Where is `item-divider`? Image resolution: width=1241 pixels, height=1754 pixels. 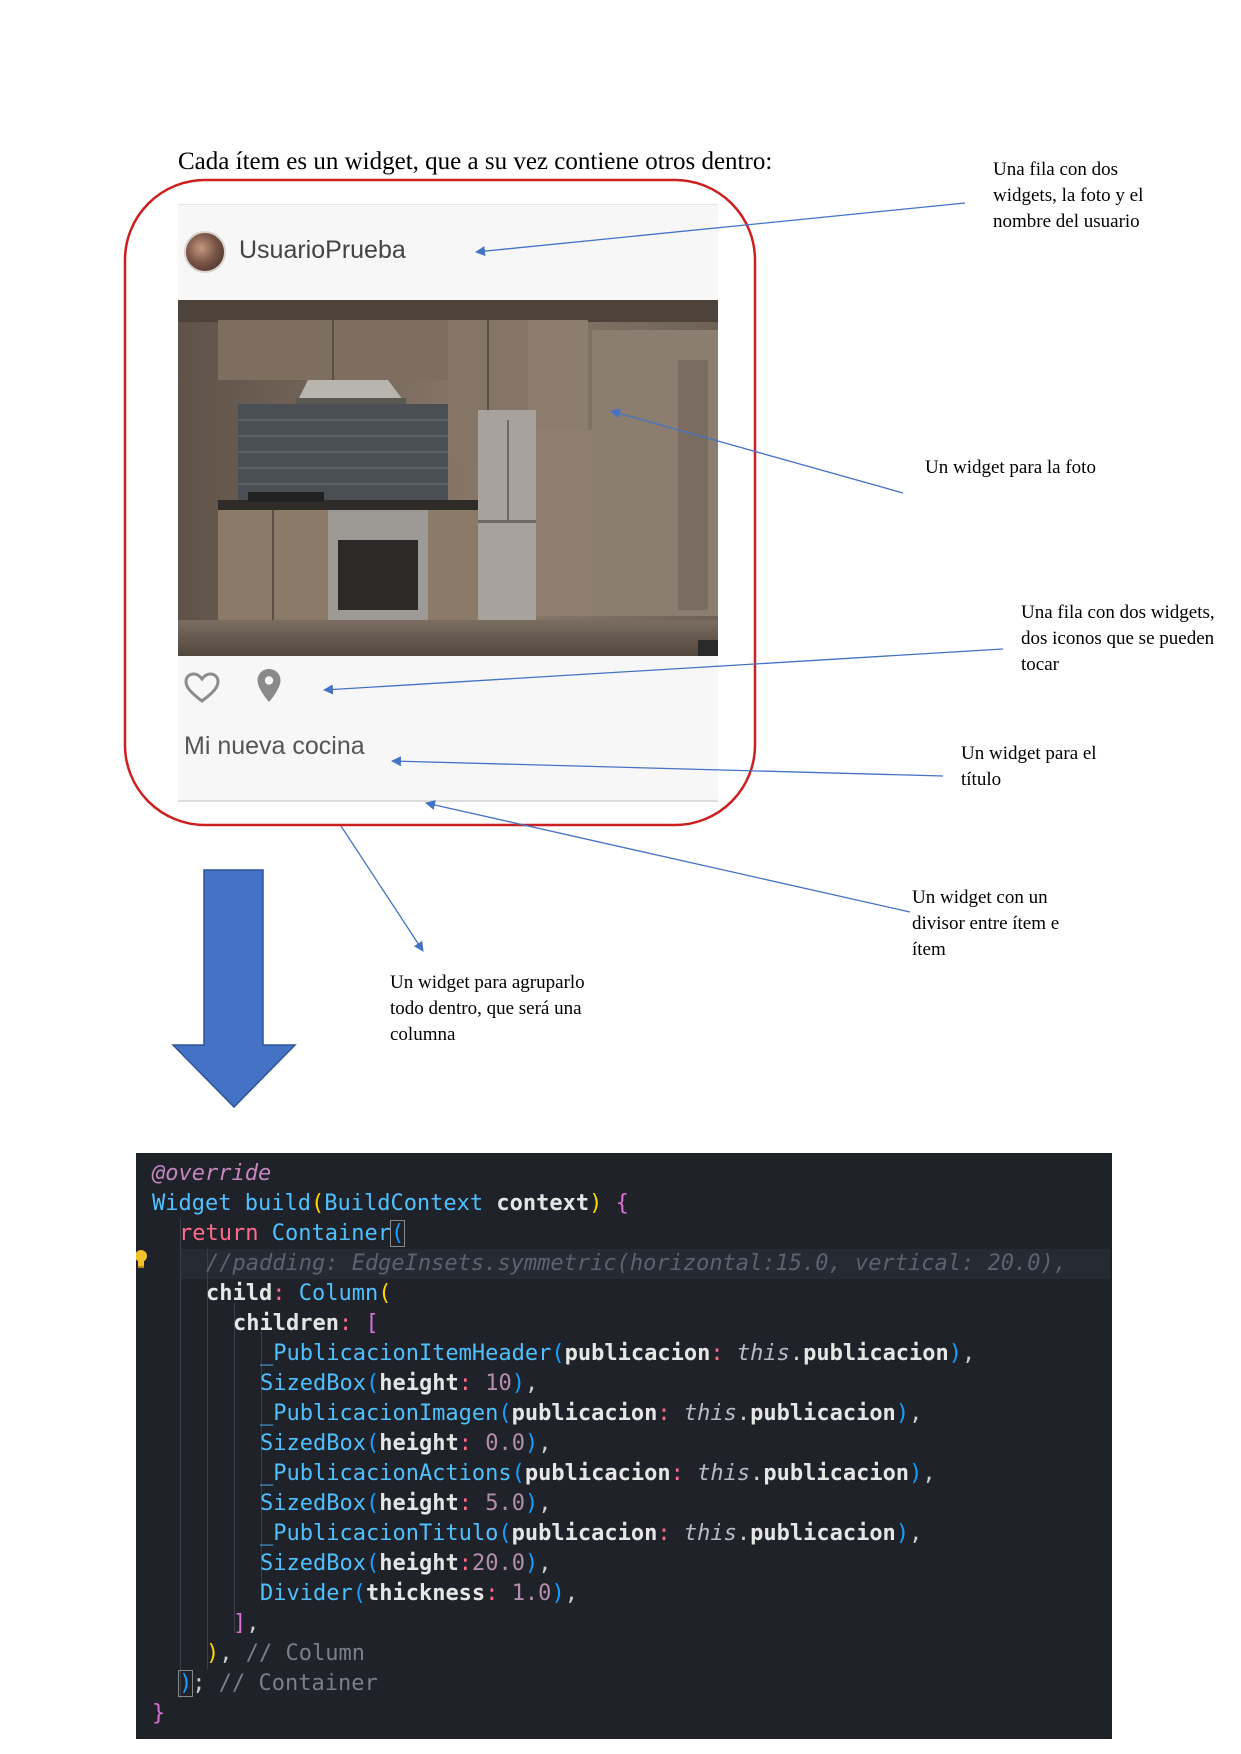
item-divider is located at coordinates (448, 801).